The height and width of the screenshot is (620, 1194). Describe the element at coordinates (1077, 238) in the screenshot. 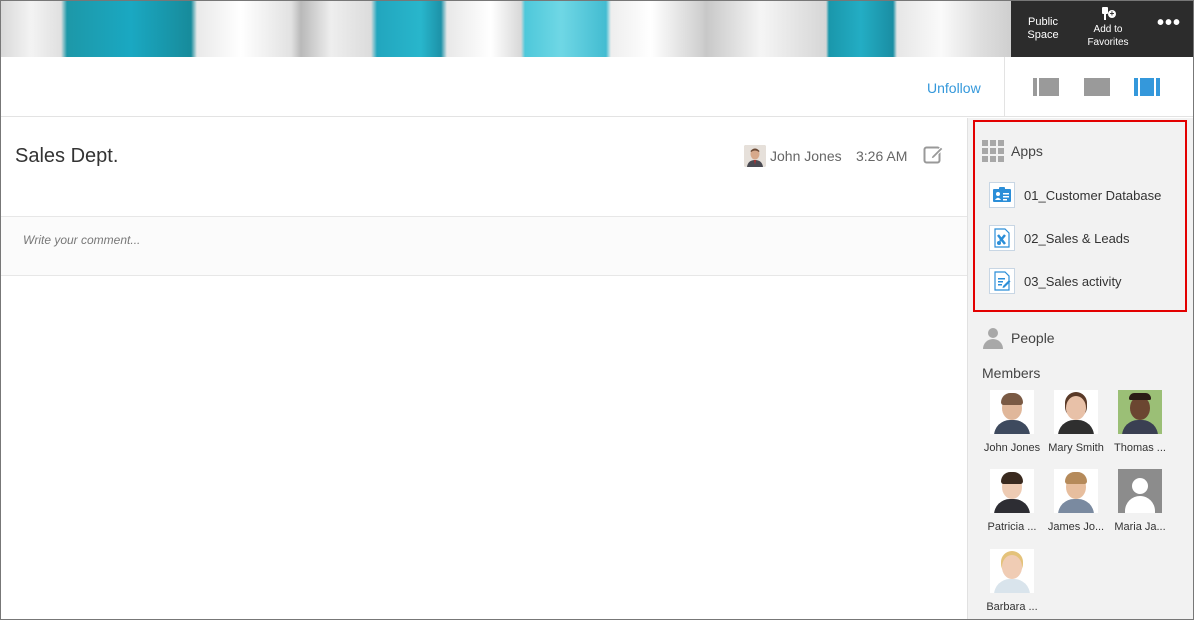

I see `app-label: 02_Sales & Leads` at that location.